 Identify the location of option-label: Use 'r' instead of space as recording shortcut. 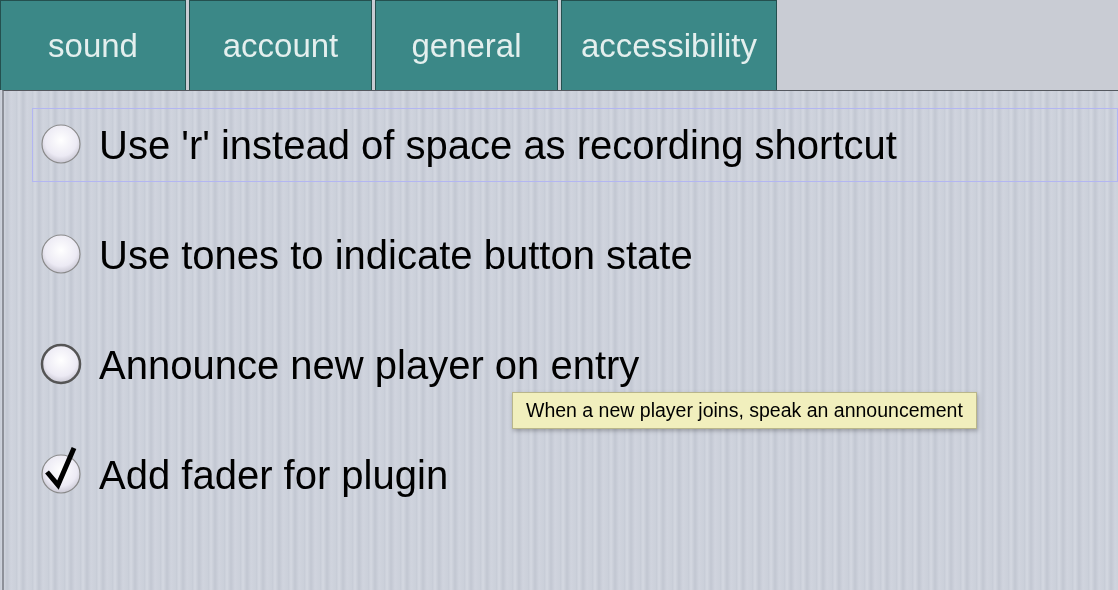
(498, 145).